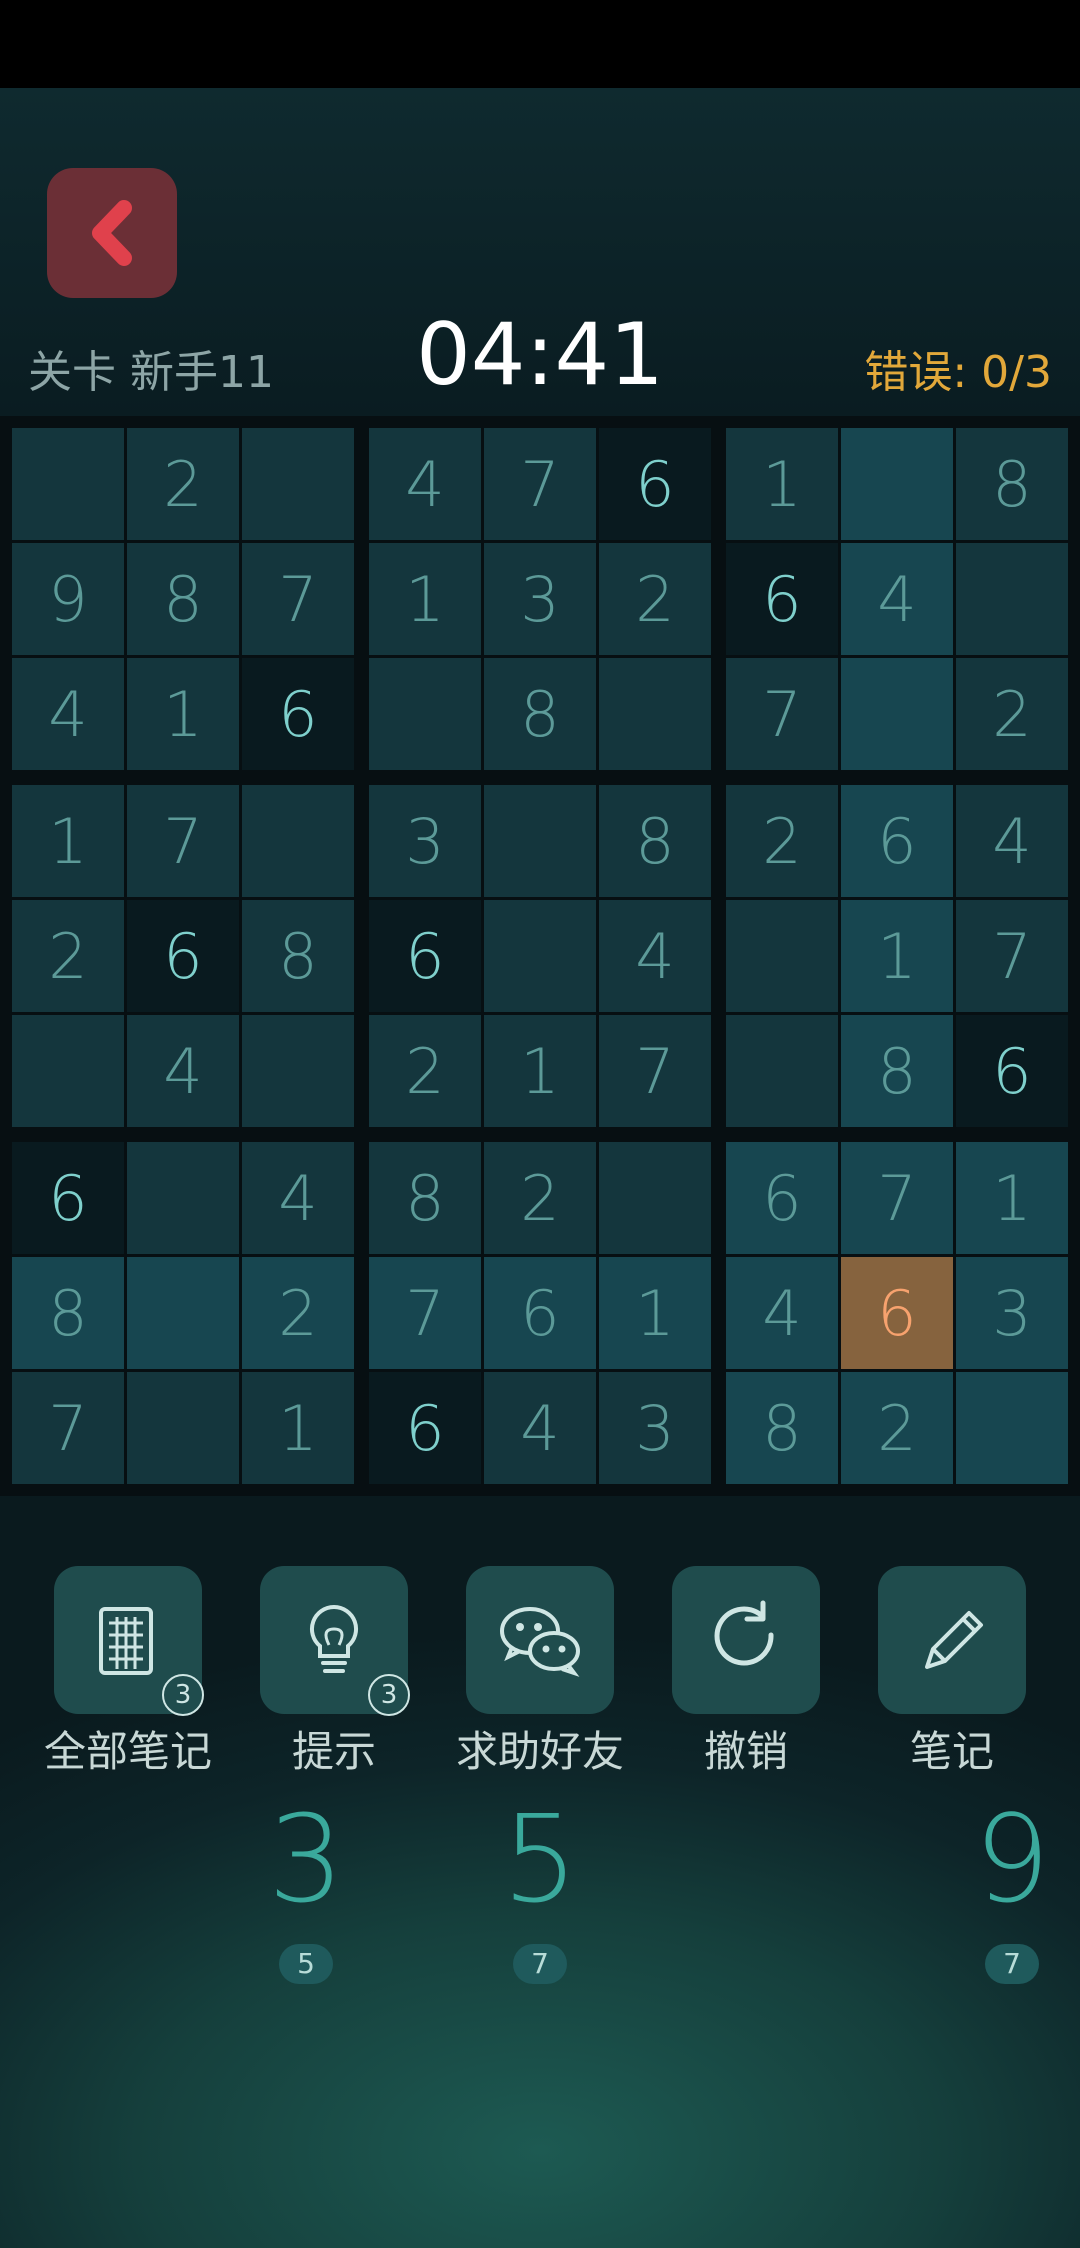 The width and height of the screenshot is (1080, 2248). What do you see at coordinates (897, 1313) in the screenshot?
I see `selected-cell: 6` at bounding box center [897, 1313].